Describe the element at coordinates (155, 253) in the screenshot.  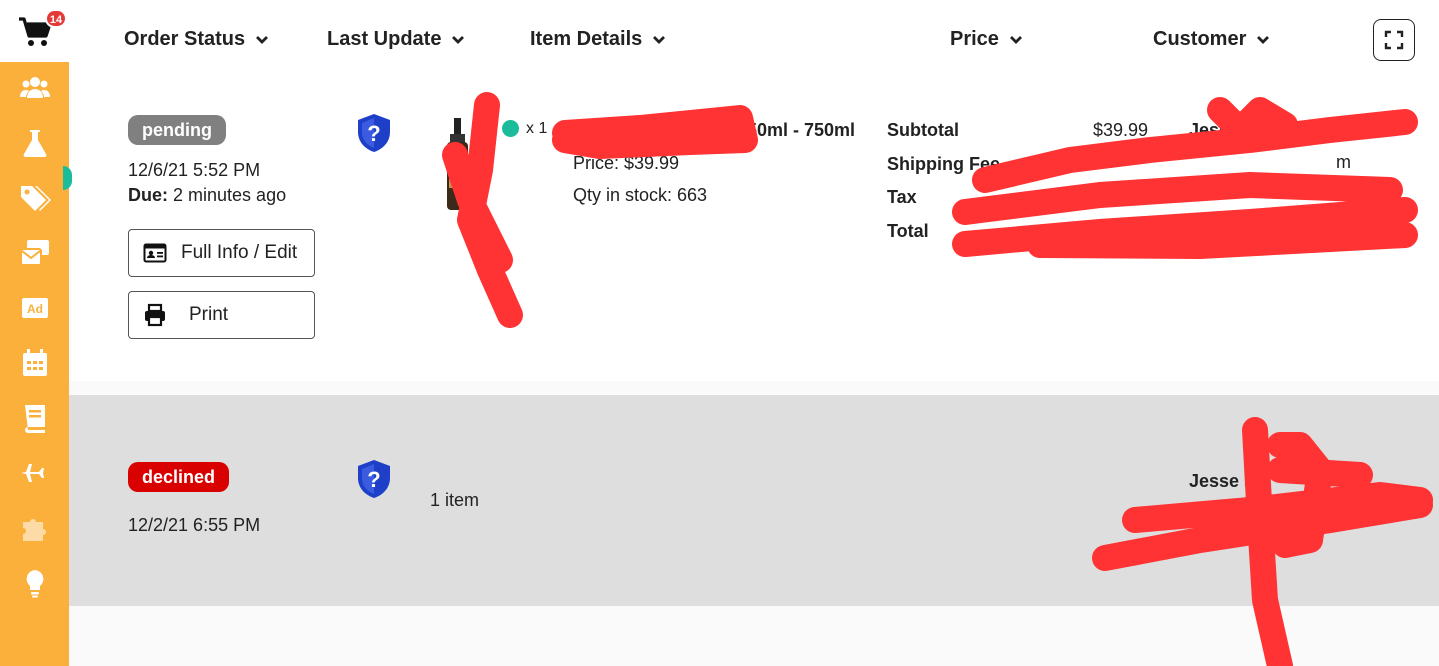
I see `id-card-icon` at that location.